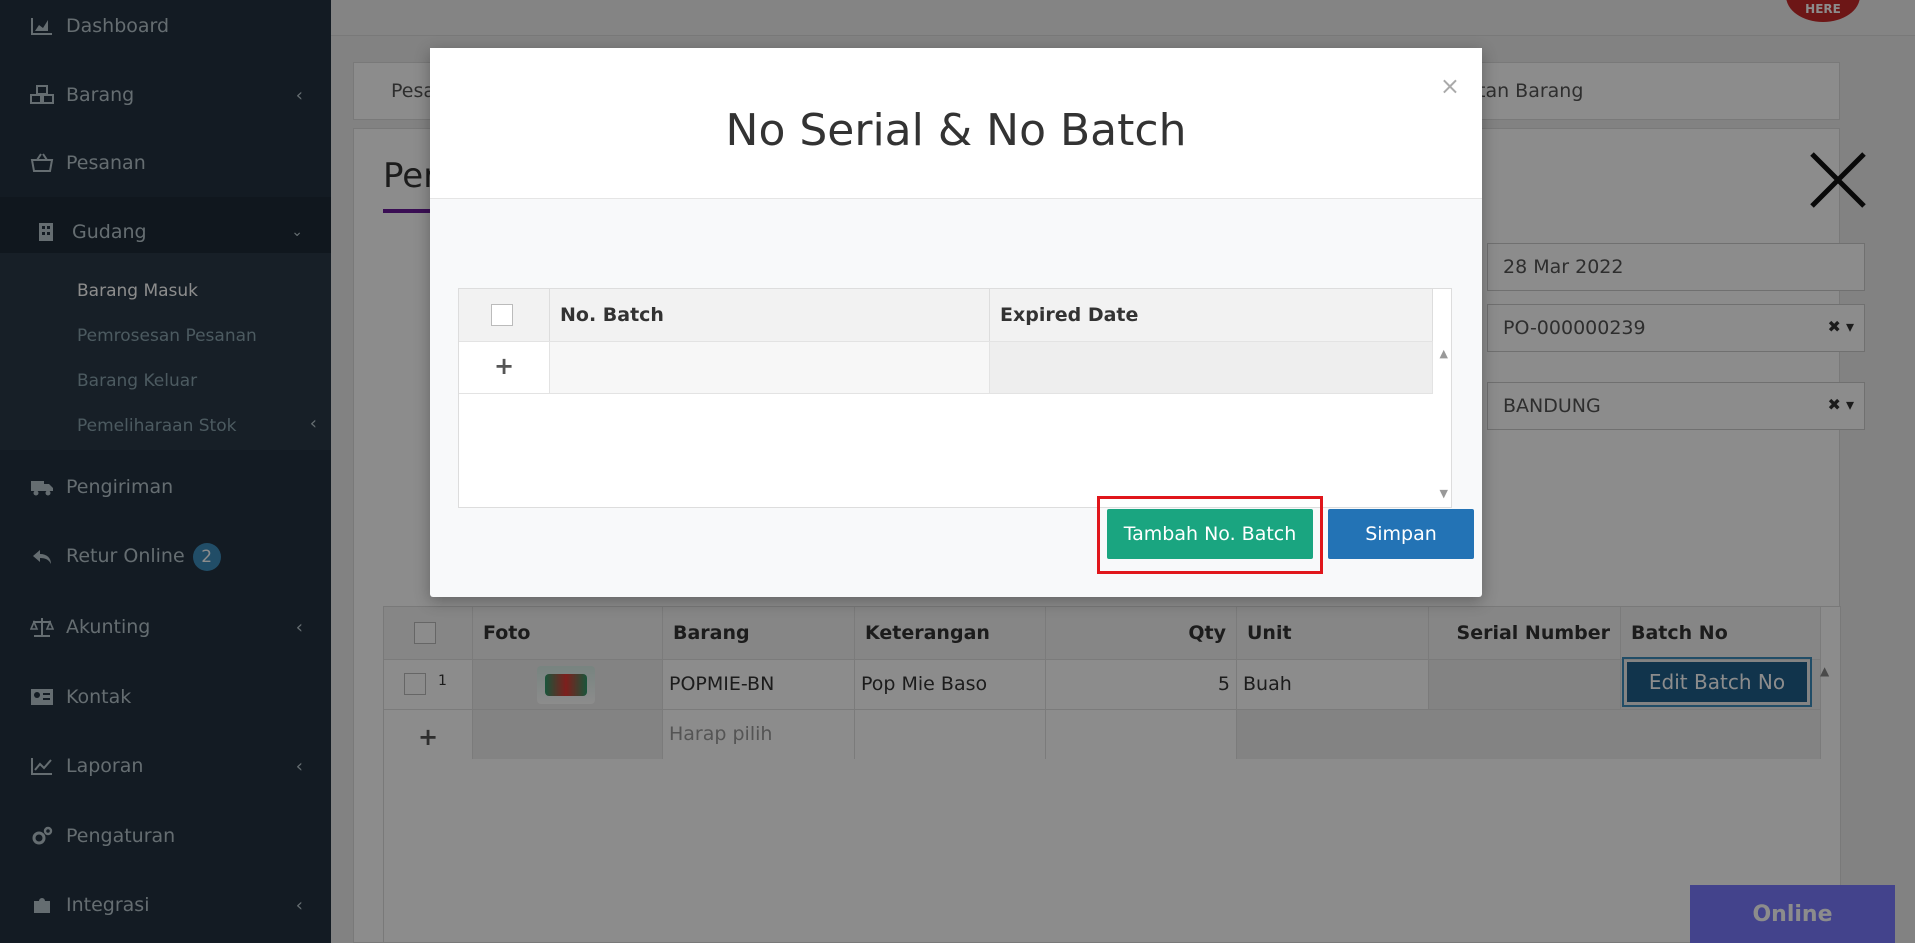 This screenshot has height=943, width=1915. What do you see at coordinates (770, 315) in the screenshot?
I see `column-header-no-batch: No. Batch` at bounding box center [770, 315].